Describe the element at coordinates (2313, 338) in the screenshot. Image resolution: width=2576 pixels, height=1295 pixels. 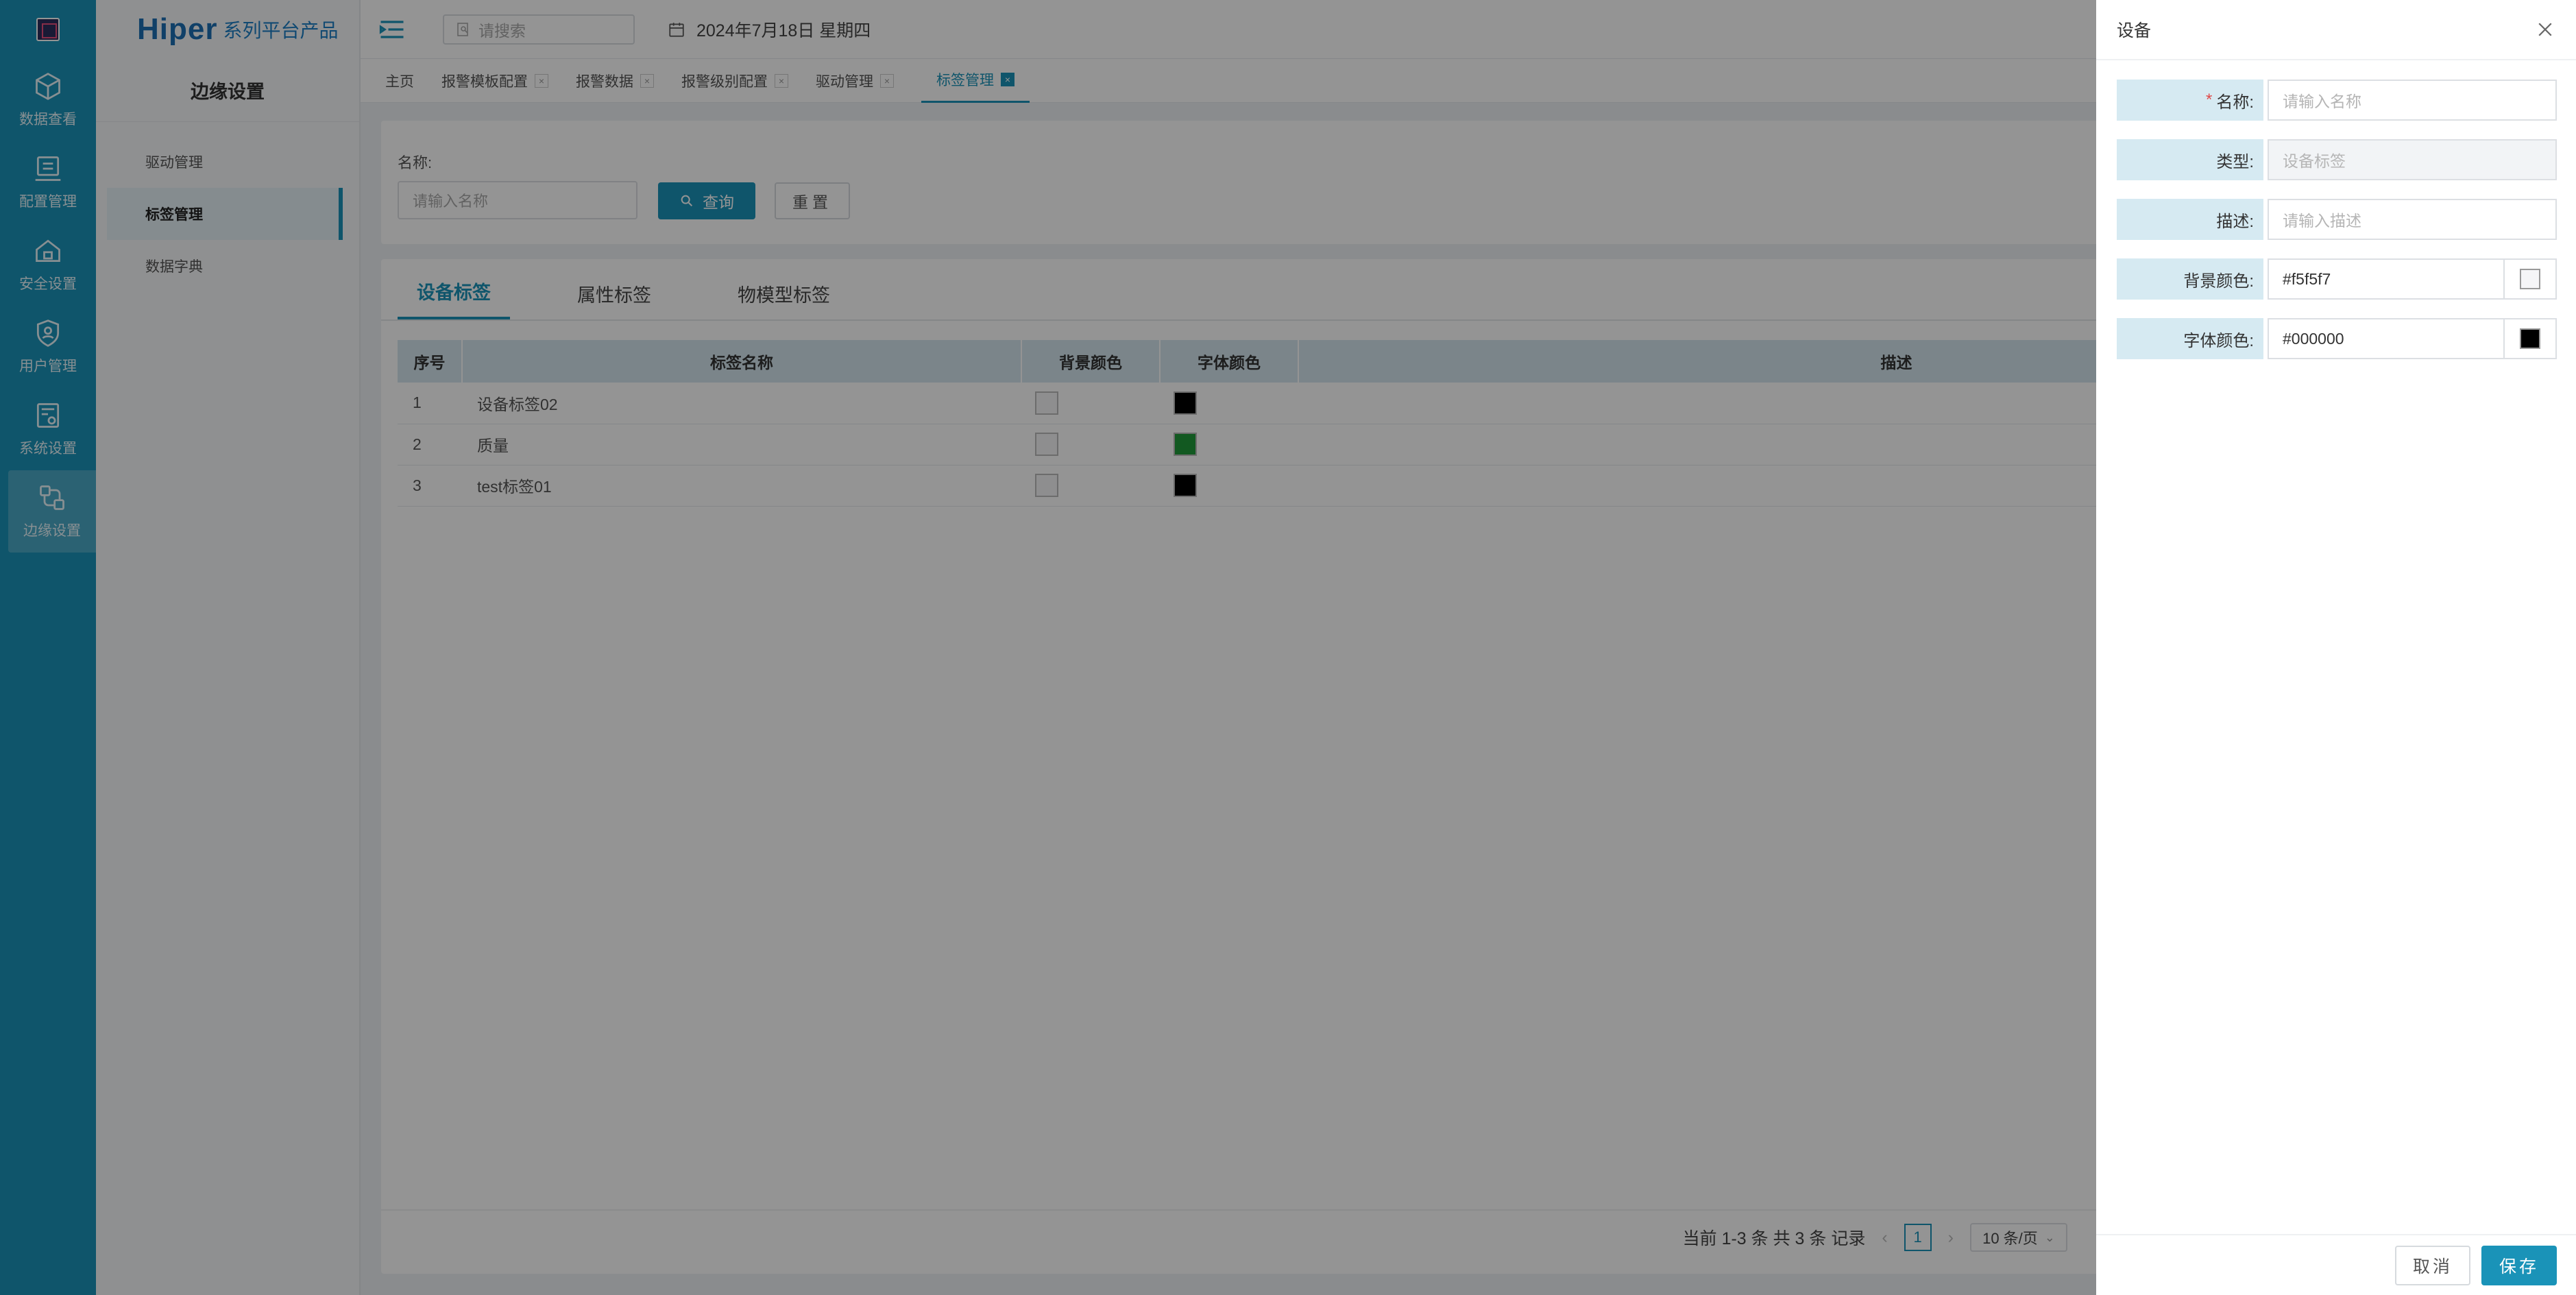
I see `font-color-value: #000000` at that location.